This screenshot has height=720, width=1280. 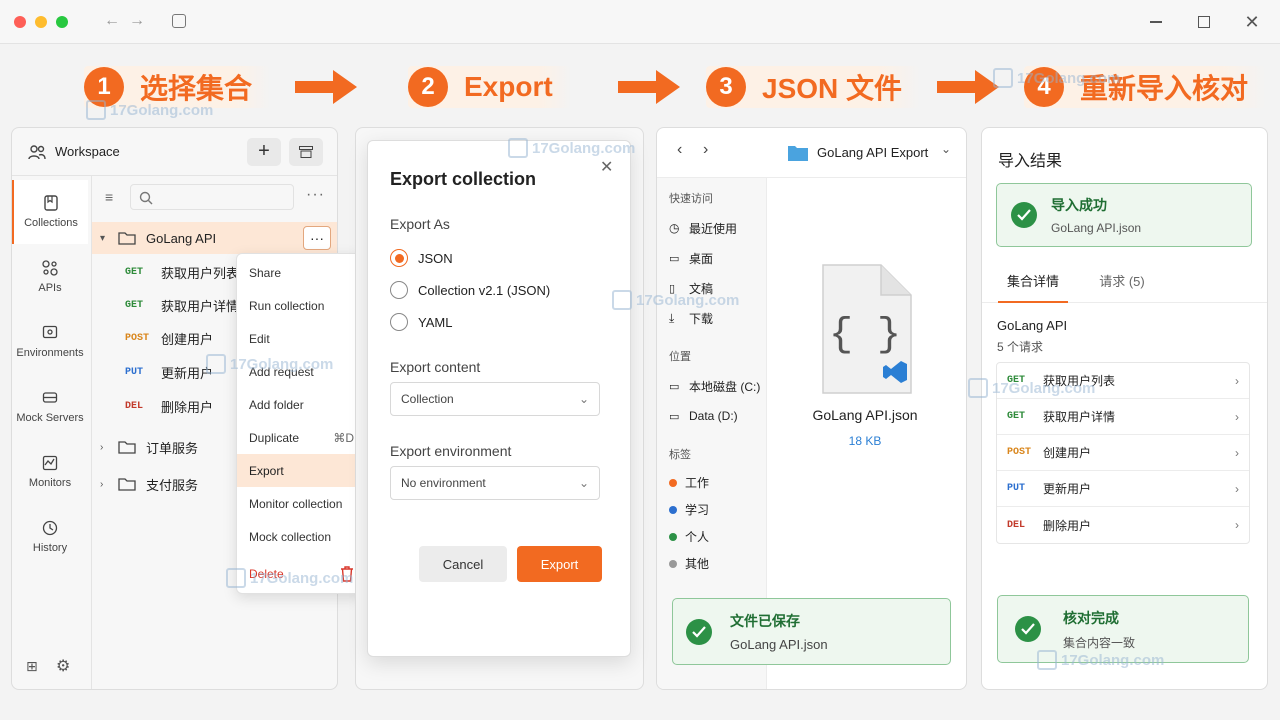 I want to click on export-content-select: Collection ⌄, so click(x=495, y=399).